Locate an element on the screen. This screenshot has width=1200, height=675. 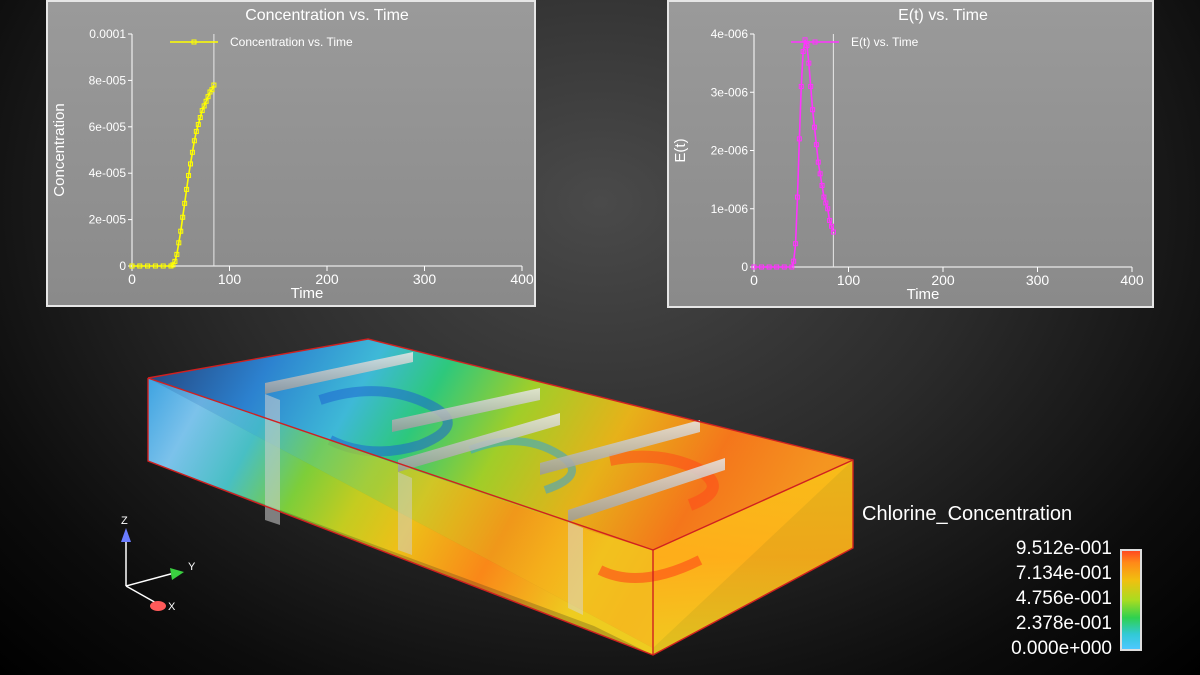
chart-0-title: Concentration vs. Time is located at coordinates (327, 15).